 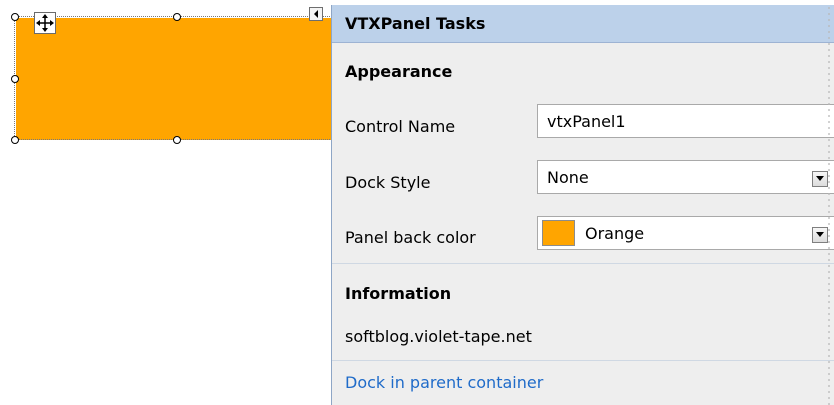 I want to click on dock-style-select: None, so click(x=685, y=177).